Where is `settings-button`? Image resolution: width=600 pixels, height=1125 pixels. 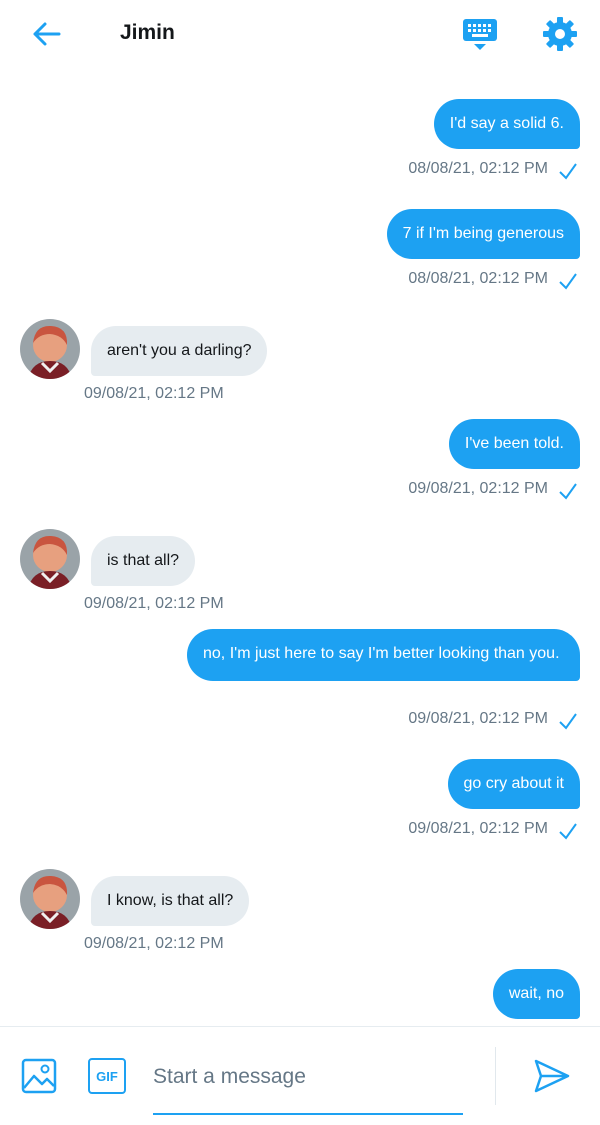 settings-button is located at coordinates (560, 34).